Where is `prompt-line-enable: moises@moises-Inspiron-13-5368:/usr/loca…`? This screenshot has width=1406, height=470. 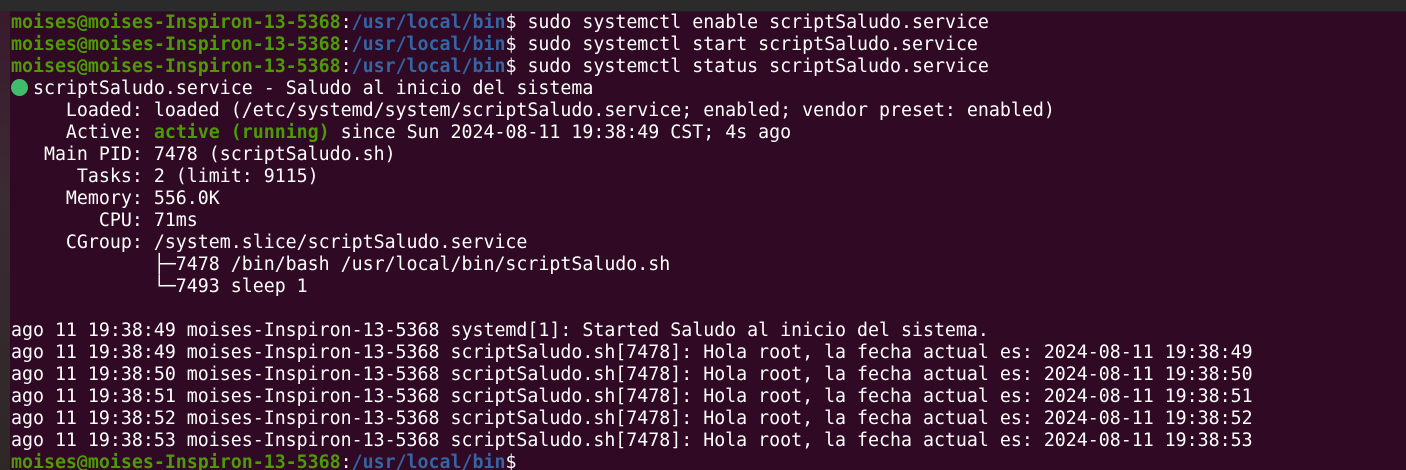 prompt-line-enable: moises@moises-Inspiron-13-5368:/usr/loca… is located at coordinates (708, 23).